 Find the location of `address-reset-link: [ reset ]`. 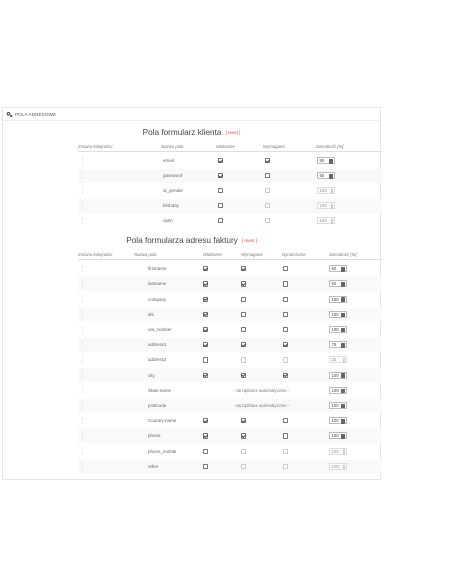

address-reset-link: [ reset ] is located at coordinates (249, 240).